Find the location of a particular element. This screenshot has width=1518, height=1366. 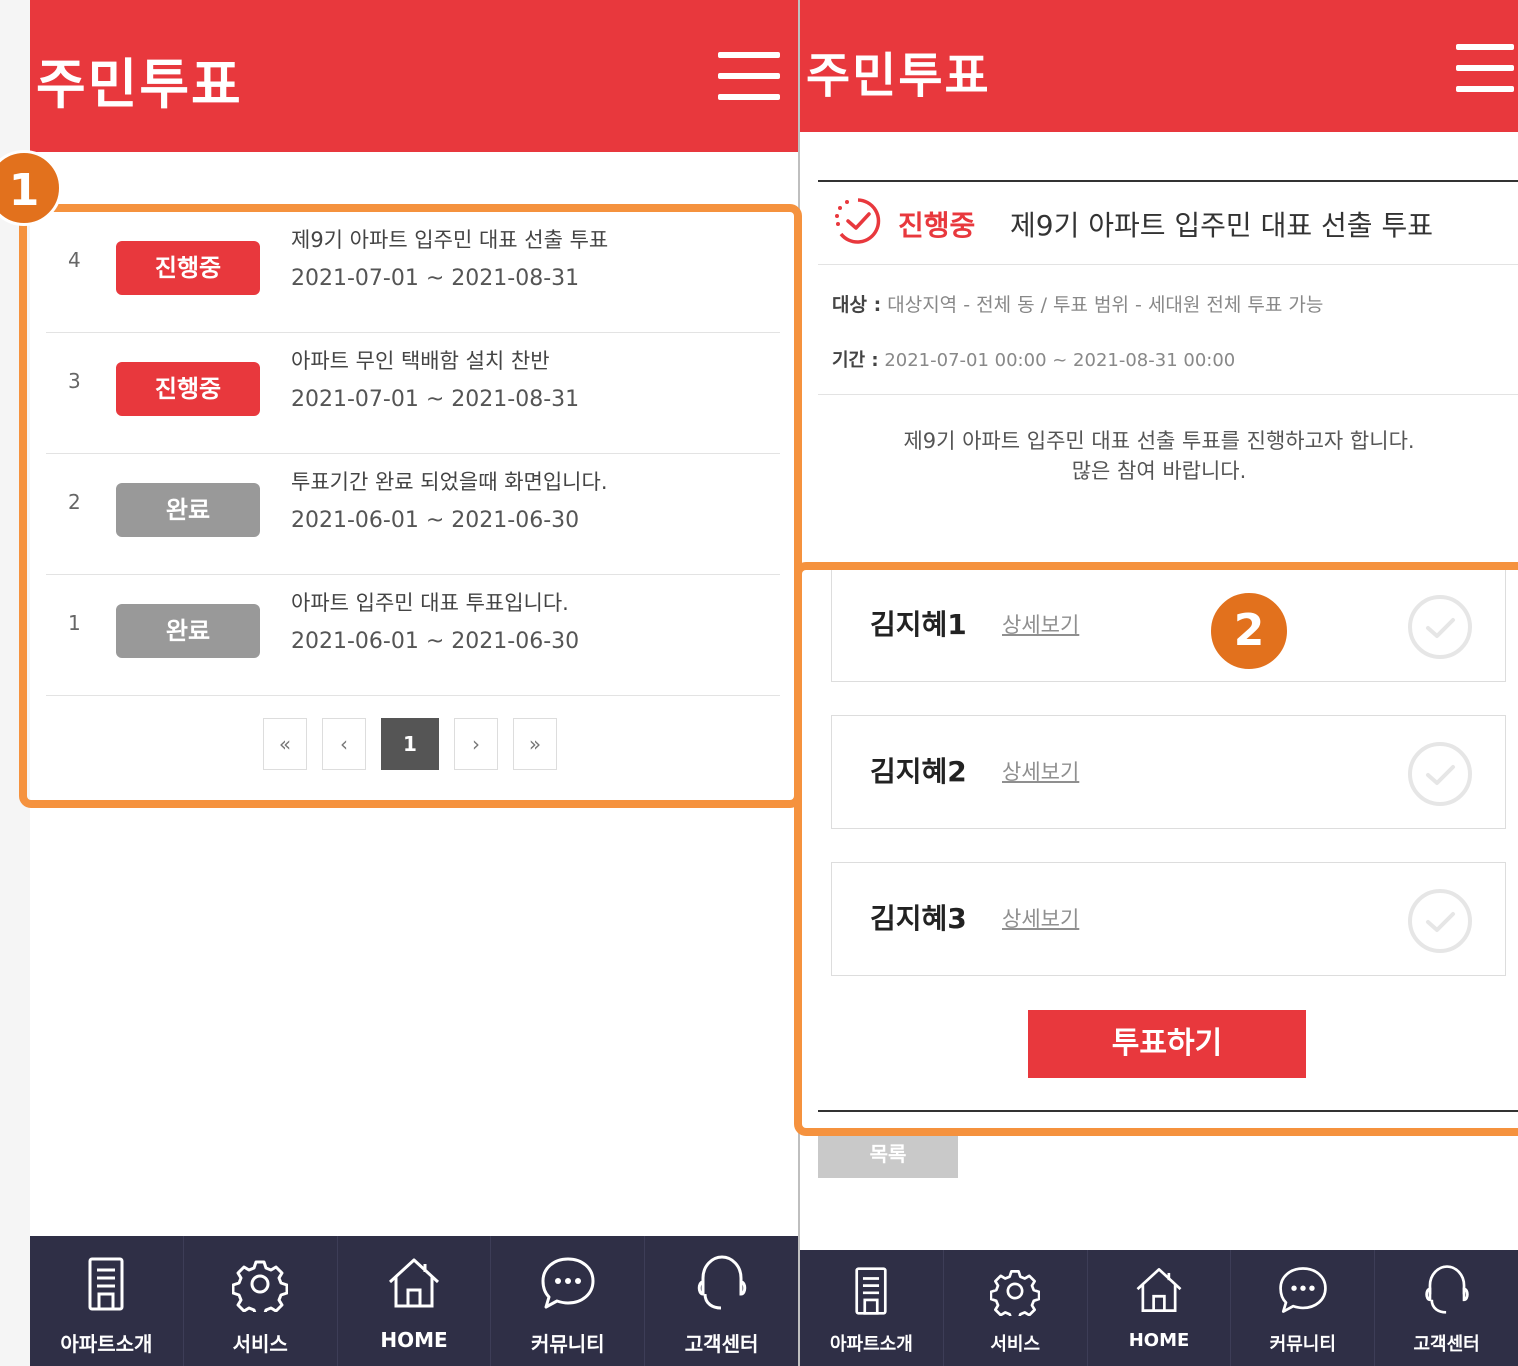

vote-detail-title: 제9기 아파트 입주민 대표 선출 투표 is located at coordinates (1221, 225).